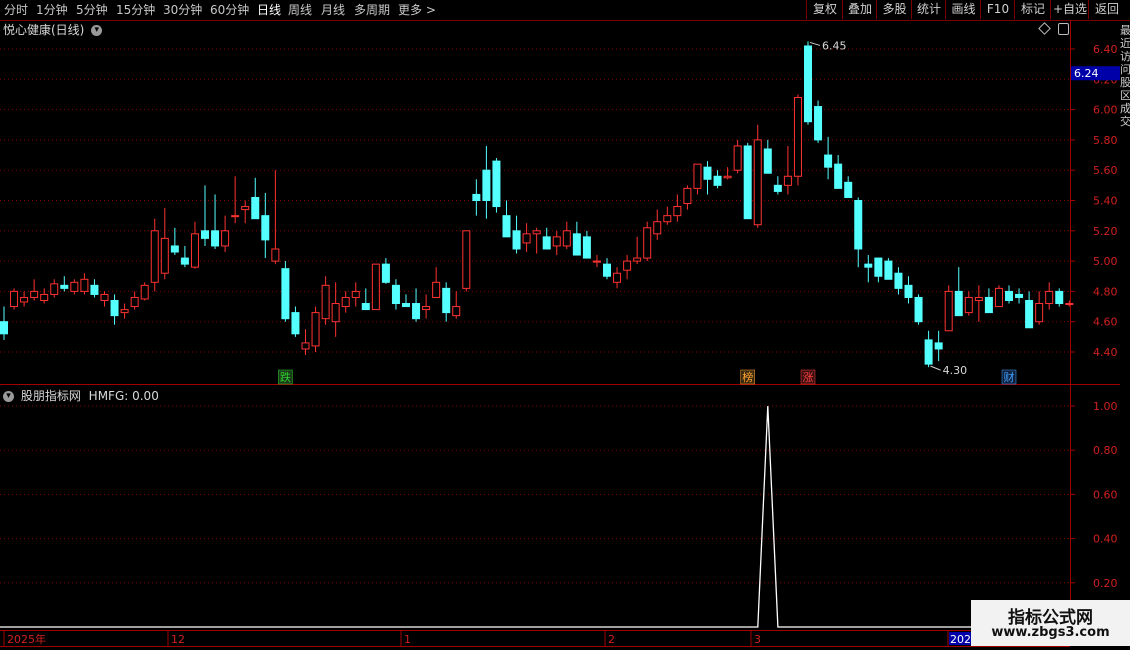 This screenshot has width=1130, height=650. I want to click on sidebar-char: 访, so click(1125, 56).